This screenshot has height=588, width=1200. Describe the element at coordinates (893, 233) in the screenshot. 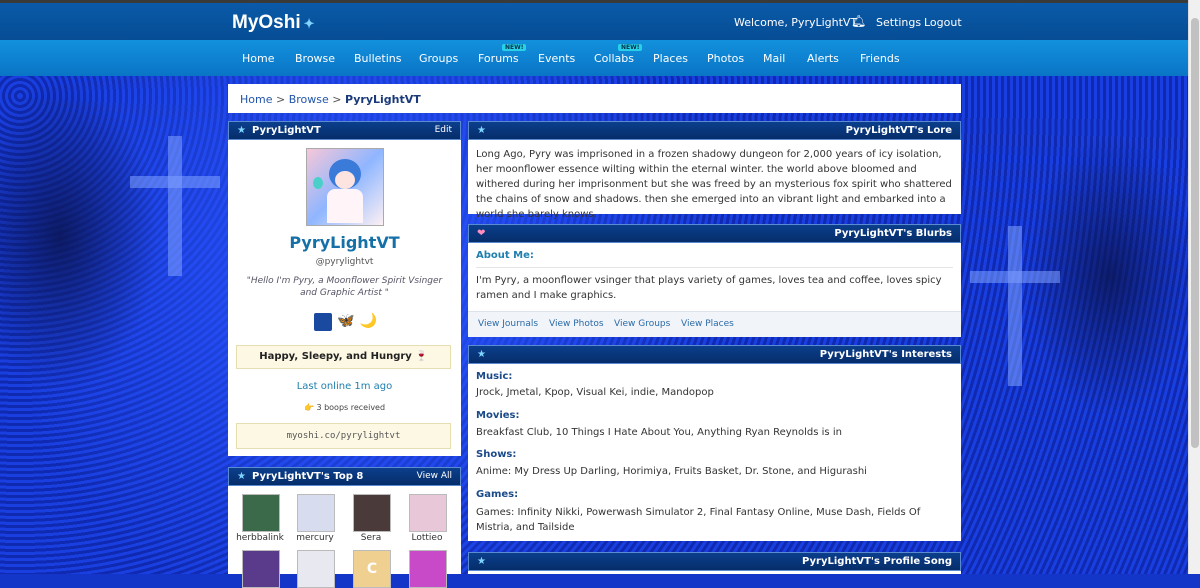

I see `blurbs-title: PyryLightVT's Blurbs` at that location.